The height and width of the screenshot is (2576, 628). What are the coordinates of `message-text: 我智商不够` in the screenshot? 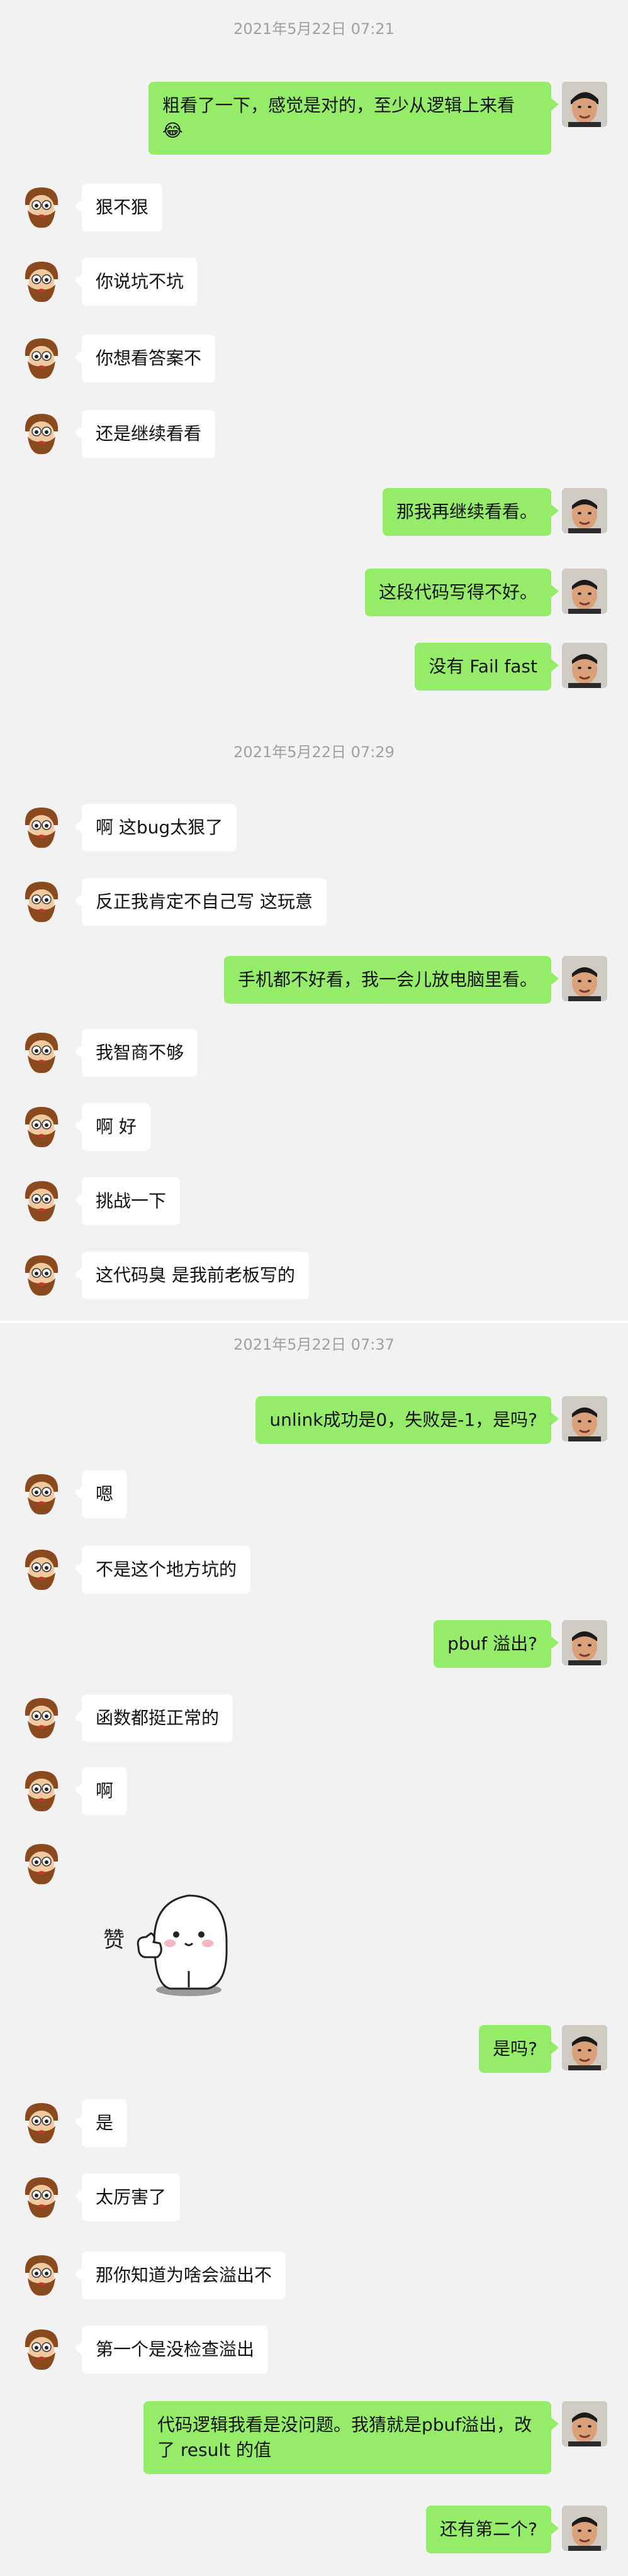 It's located at (140, 1052).